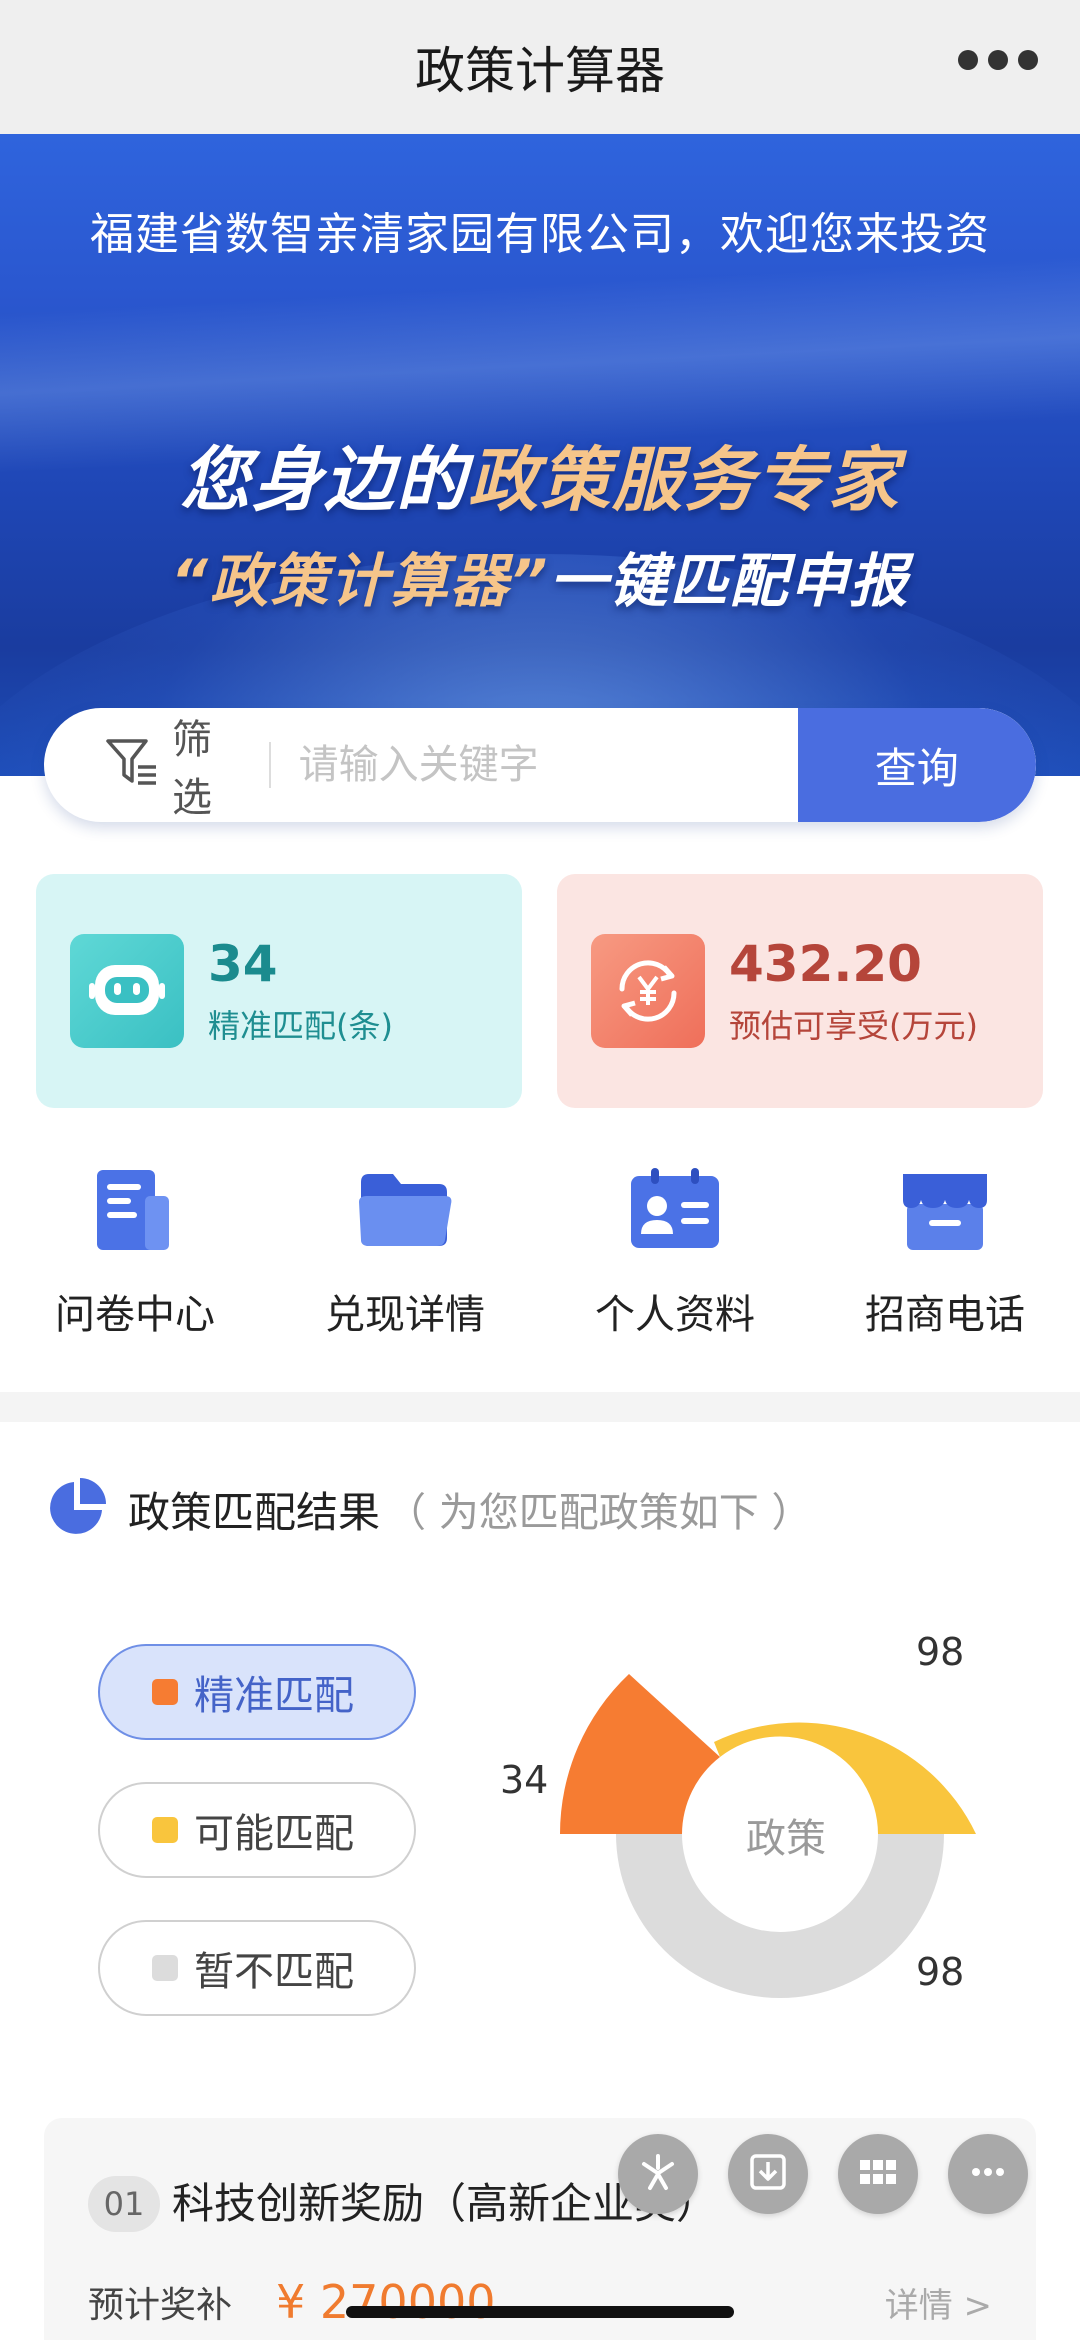  I want to click on quick-nav-investment-phone: 招商电话, so click(945, 1260).